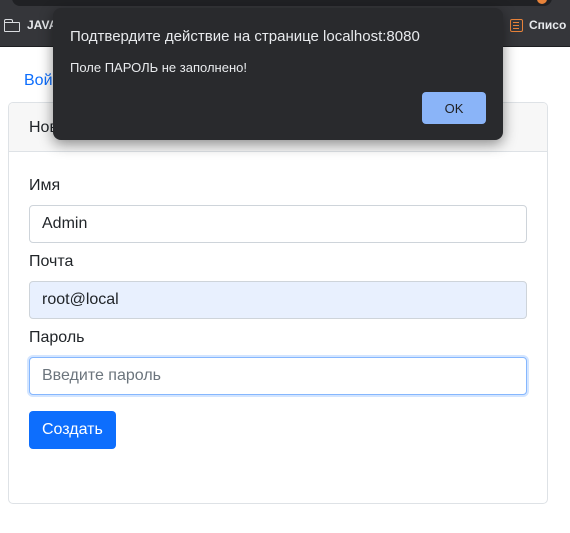 The height and width of the screenshot is (533, 570). Describe the element at coordinates (278, 224) in the screenshot. I see `name-input` at that location.